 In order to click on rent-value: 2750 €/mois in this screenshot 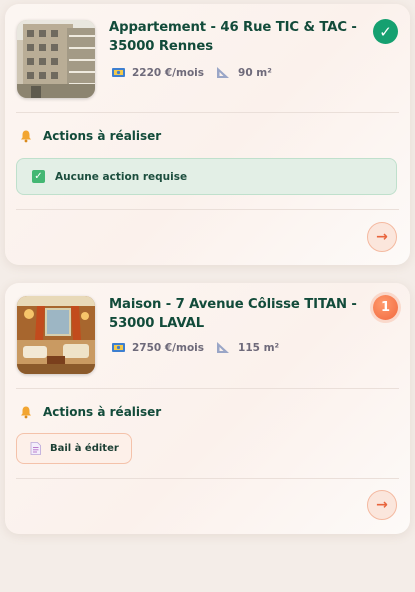, I will do `click(168, 347)`.